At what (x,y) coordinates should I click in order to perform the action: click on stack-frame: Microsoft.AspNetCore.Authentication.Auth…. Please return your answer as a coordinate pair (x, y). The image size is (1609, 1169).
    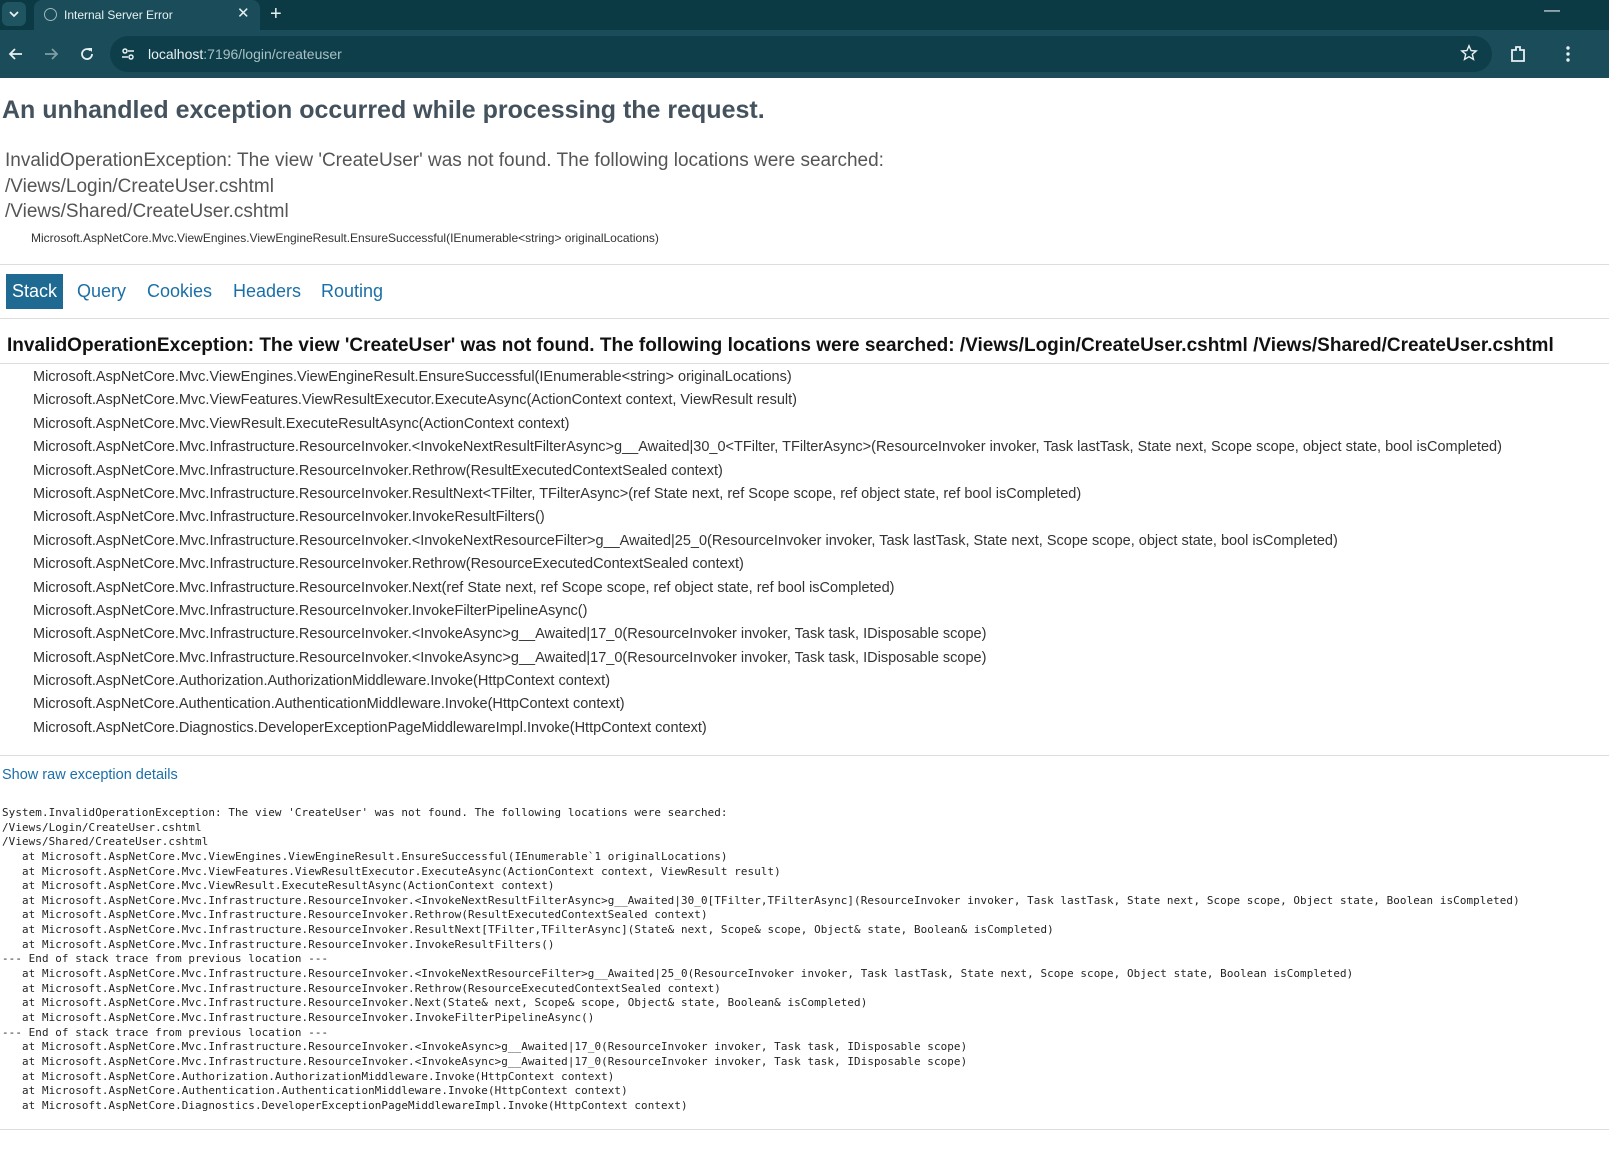
    Looking at the image, I should click on (767, 704).